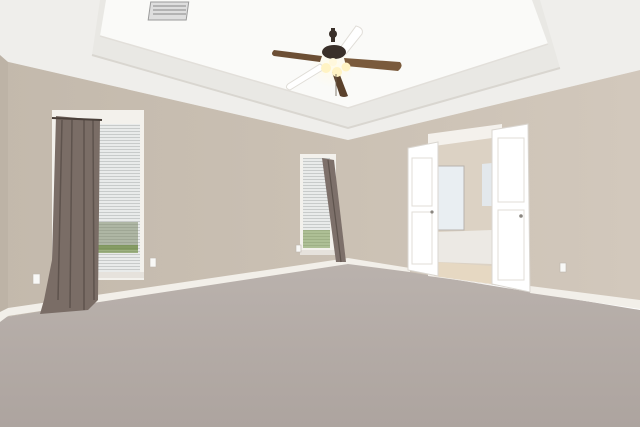 The width and height of the screenshot is (640, 427). I want to click on left-edge-wall, so click(4, 187).